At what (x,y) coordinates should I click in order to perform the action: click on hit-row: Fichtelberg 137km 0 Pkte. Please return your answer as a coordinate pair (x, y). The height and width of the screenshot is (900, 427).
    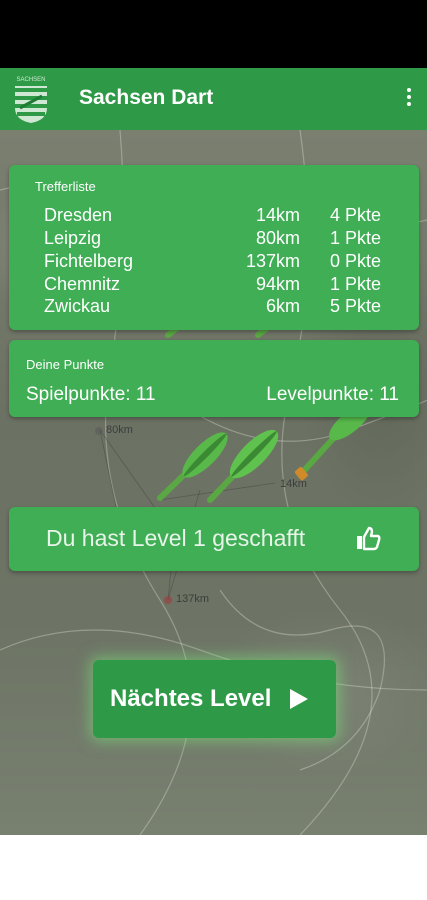
    Looking at the image, I should click on (214, 262).